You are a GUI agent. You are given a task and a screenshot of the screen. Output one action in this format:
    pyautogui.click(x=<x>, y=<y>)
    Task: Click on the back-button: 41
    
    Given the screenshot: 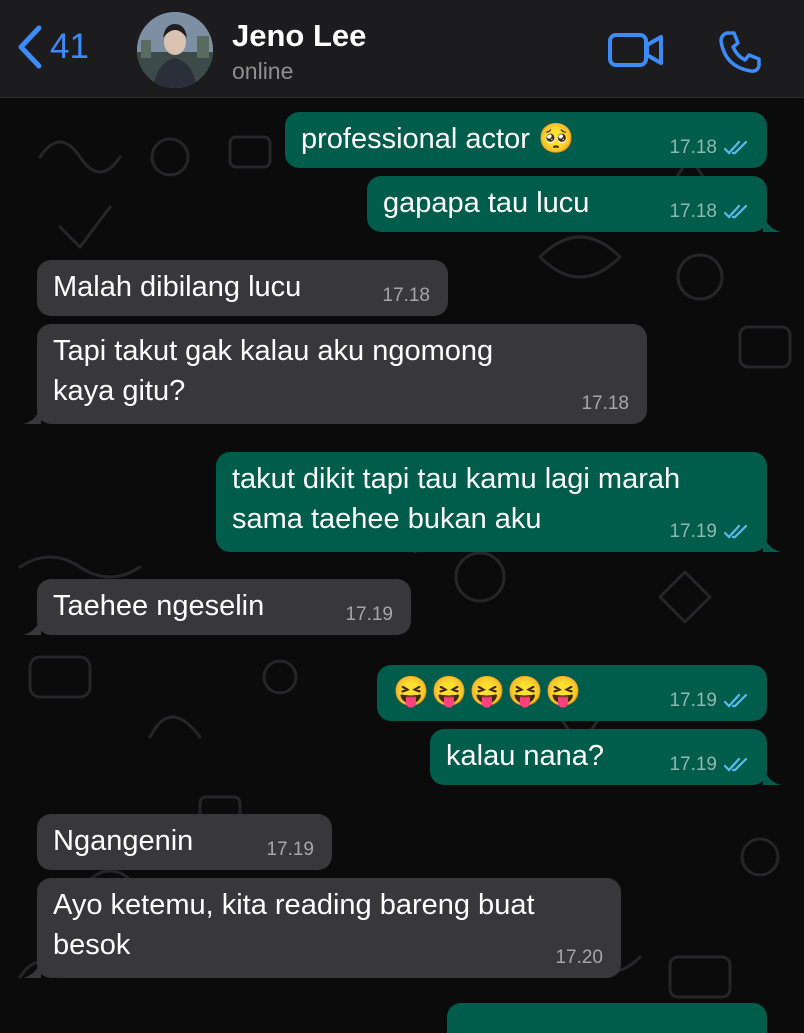 What is the action you would take?
    pyautogui.click(x=51, y=47)
    